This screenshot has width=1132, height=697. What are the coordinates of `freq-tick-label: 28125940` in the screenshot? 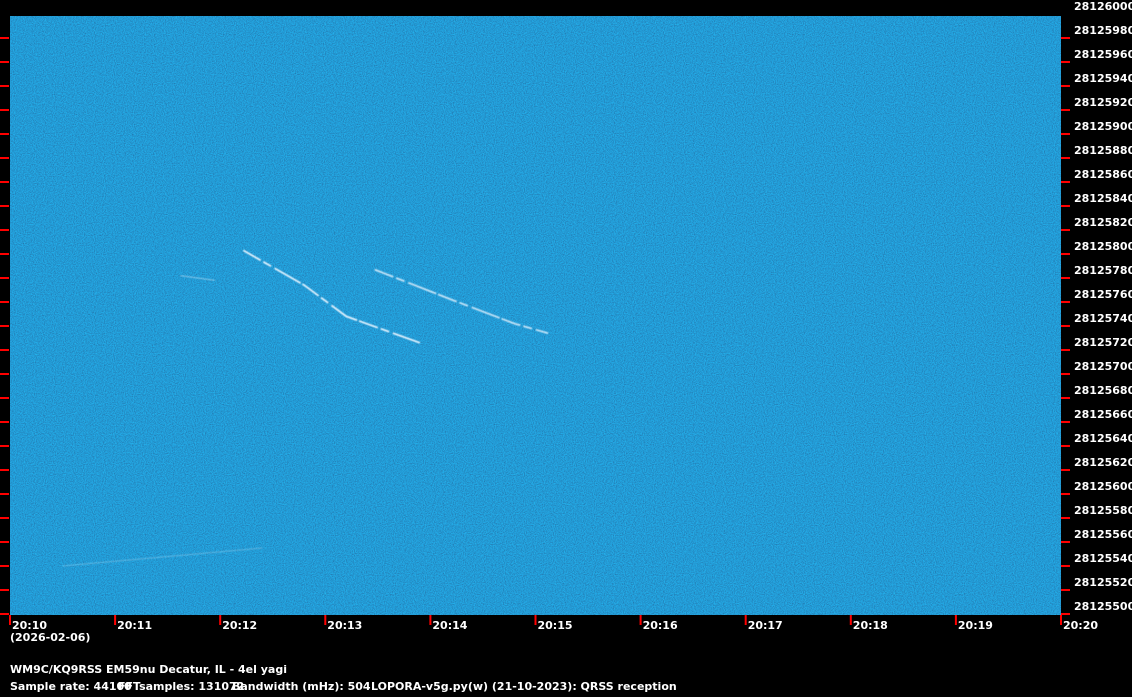 It's located at (1103, 78).